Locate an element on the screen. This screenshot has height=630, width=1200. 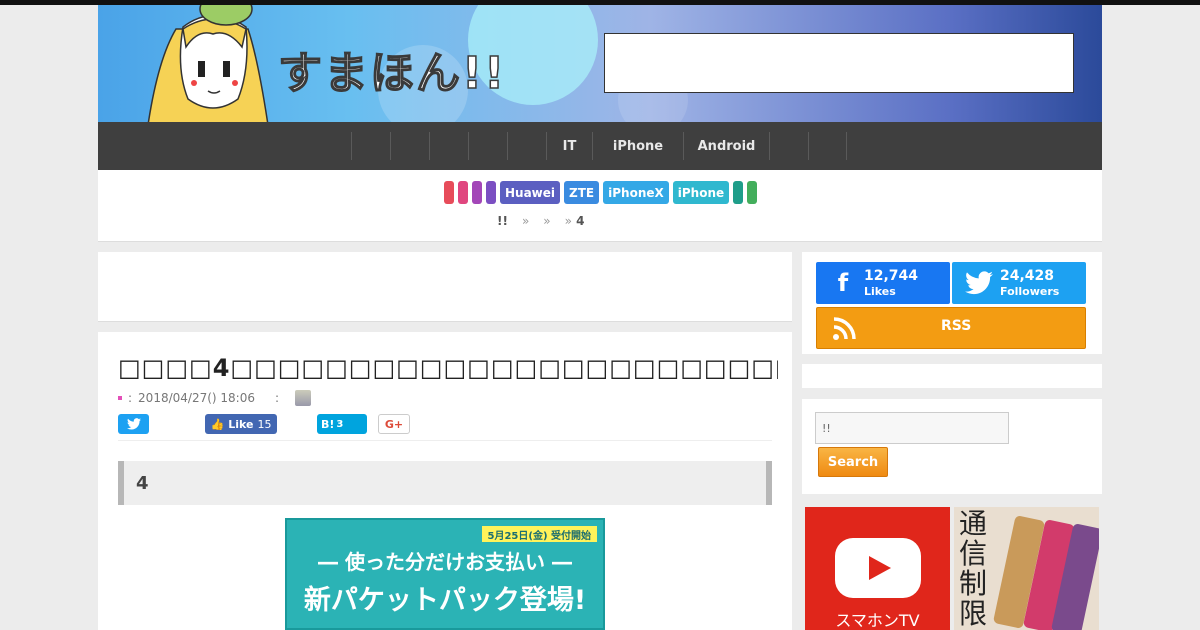
facebook-count: 12,744 is located at coordinates (891, 276).